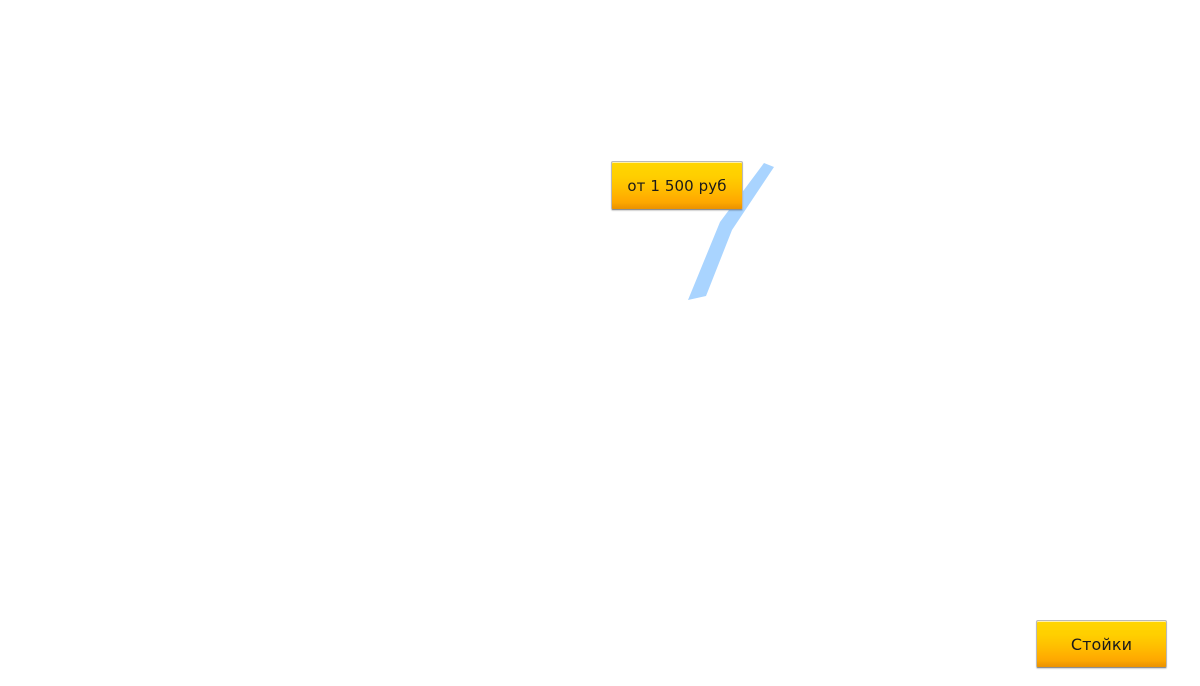  I want to click on price-button-label: от 1 500 руб, so click(677, 185).